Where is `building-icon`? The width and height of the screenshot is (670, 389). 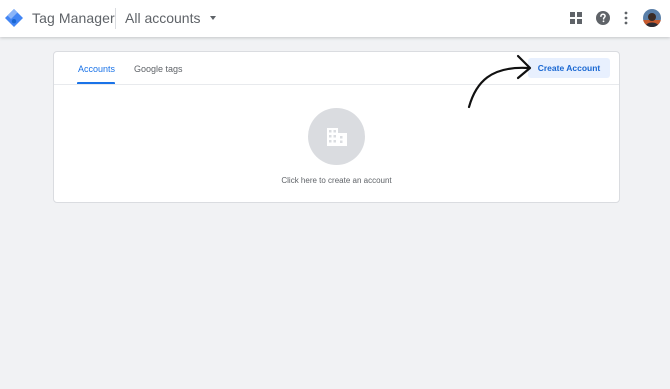 building-icon is located at coordinates (336, 136).